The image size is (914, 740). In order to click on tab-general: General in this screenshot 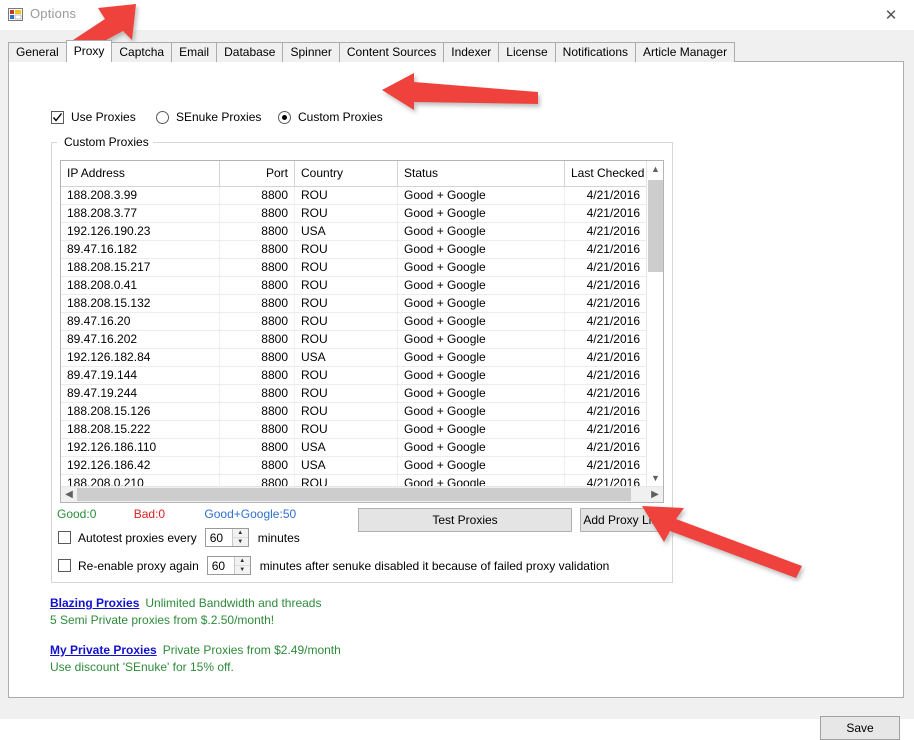, I will do `click(37, 52)`.